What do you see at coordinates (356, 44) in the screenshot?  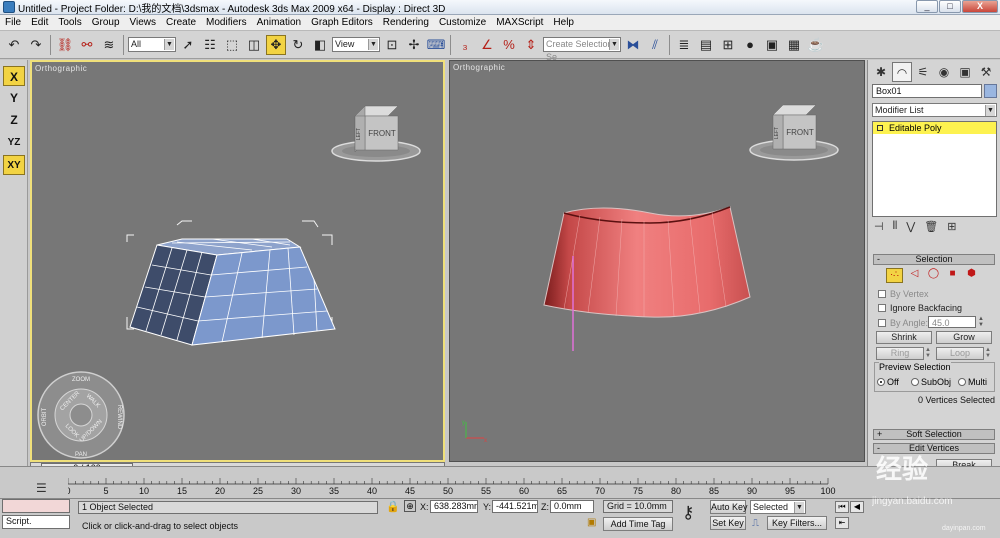 I see `reference-coordinate-dropdown: View ▼` at bounding box center [356, 44].